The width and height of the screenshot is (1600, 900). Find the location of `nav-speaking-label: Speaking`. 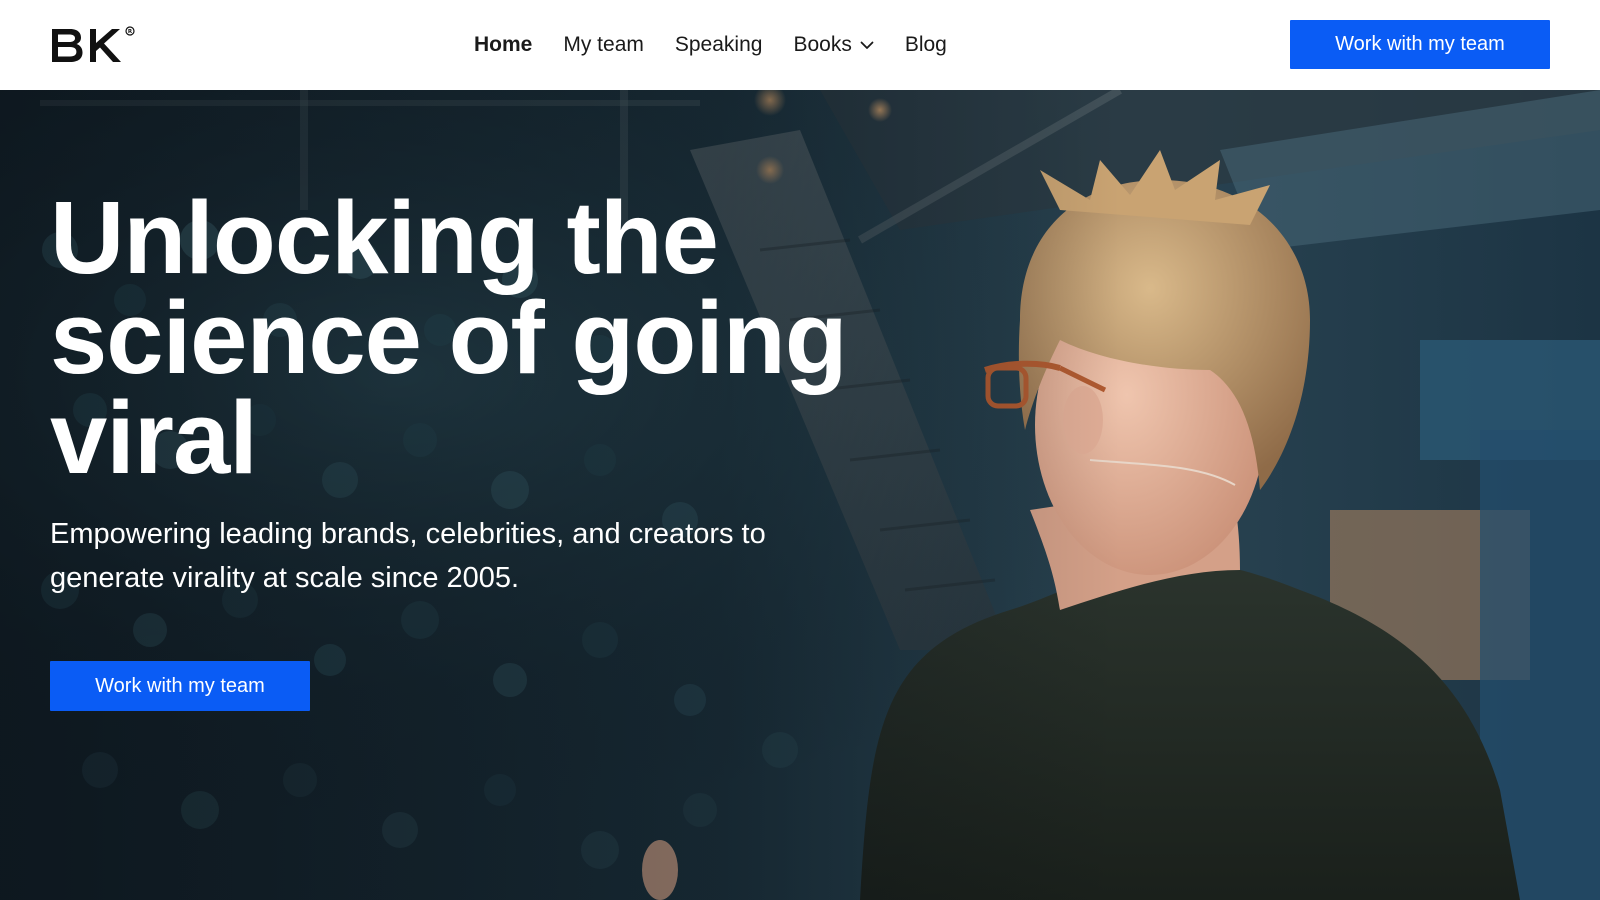

nav-speaking-label: Speaking is located at coordinates (718, 44).